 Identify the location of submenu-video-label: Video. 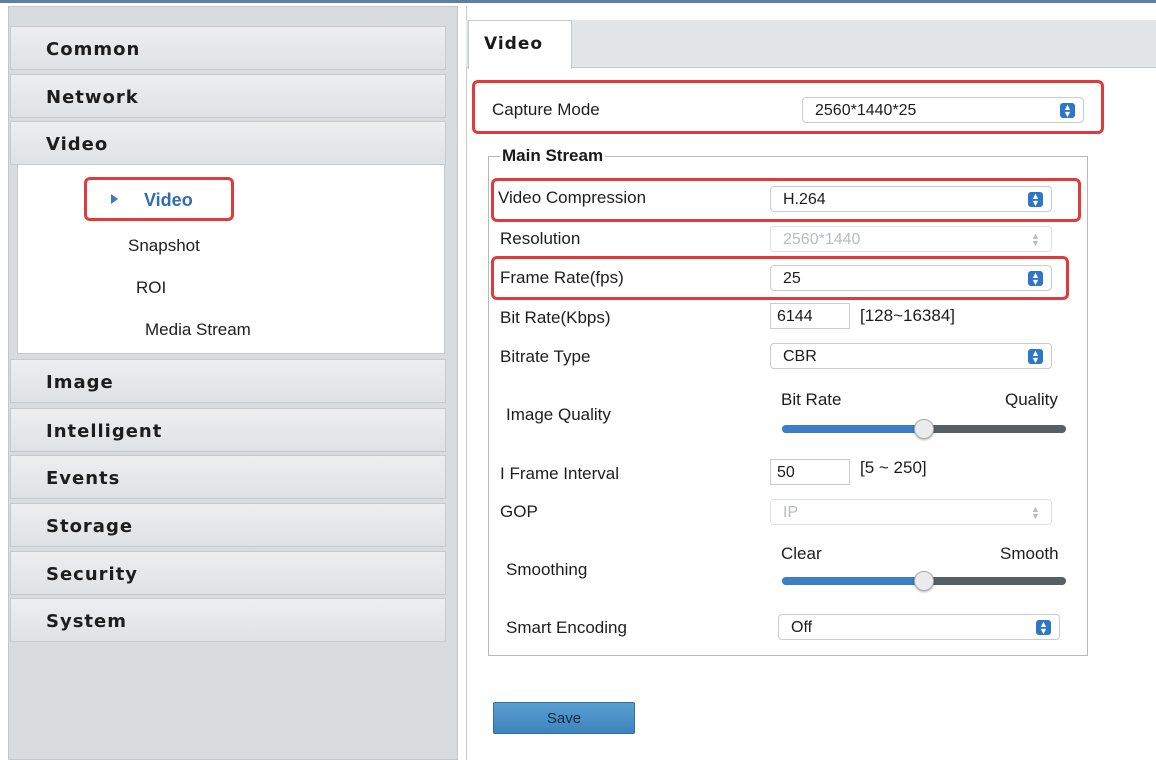
(168, 200).